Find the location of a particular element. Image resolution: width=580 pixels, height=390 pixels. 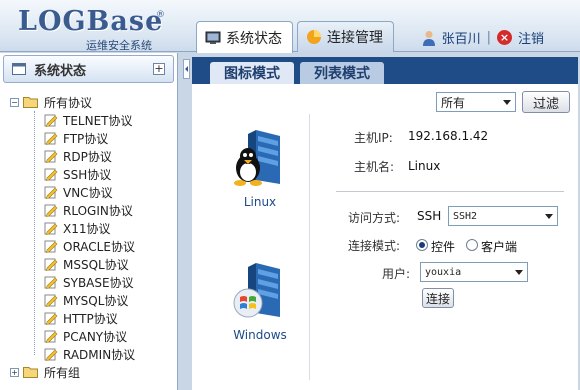

logout-icon: × is located at coordinates (504, 37).